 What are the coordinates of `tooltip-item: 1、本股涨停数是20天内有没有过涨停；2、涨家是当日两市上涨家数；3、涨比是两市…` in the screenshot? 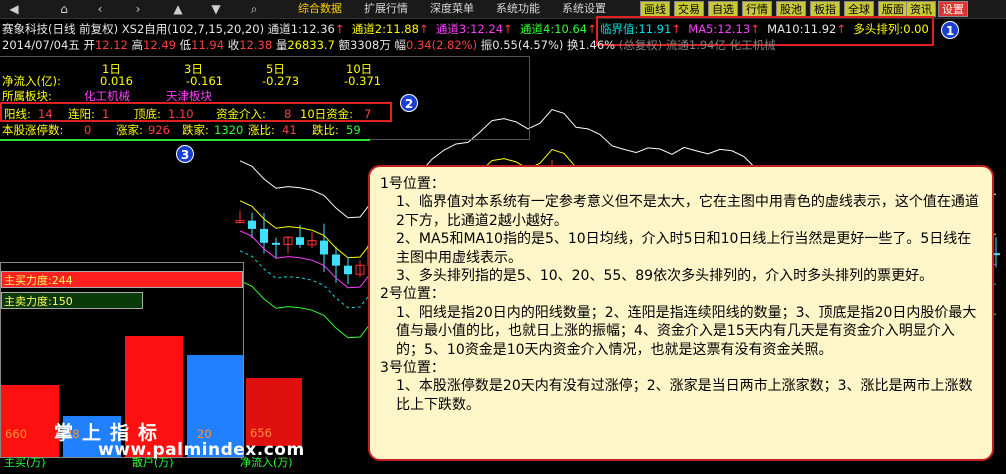 It's located at (684, 395).